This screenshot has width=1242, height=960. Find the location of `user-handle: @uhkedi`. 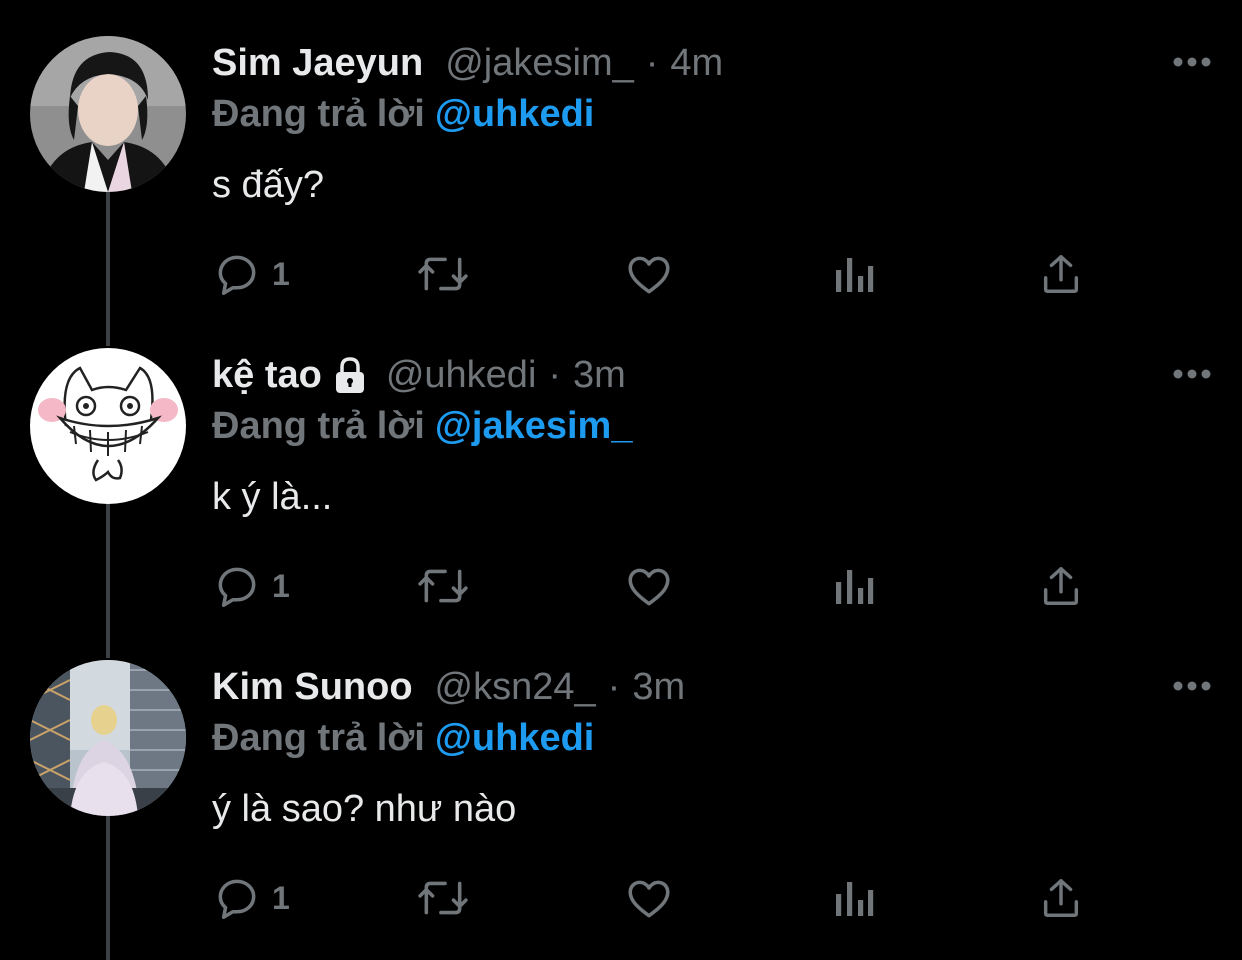

user-handle: @uhkedi is located at coordinates (461, 375).